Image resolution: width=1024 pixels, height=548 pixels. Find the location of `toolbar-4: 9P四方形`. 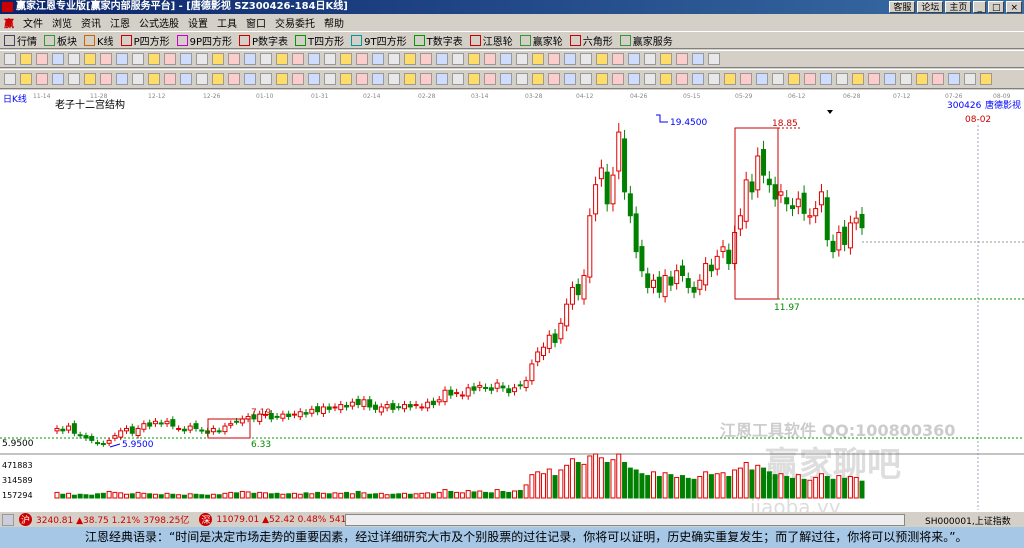

toolbar-4: 9P四方形 is located at coordinates (204, 40).